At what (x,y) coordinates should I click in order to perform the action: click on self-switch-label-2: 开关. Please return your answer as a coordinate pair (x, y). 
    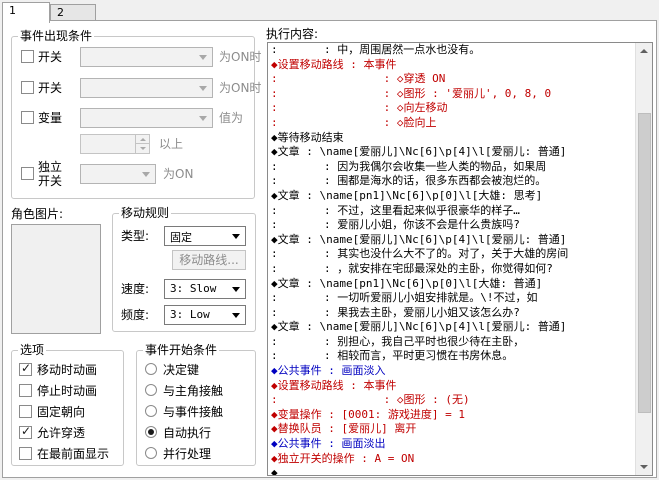
    Looking at the image, I should click on (50, 181).